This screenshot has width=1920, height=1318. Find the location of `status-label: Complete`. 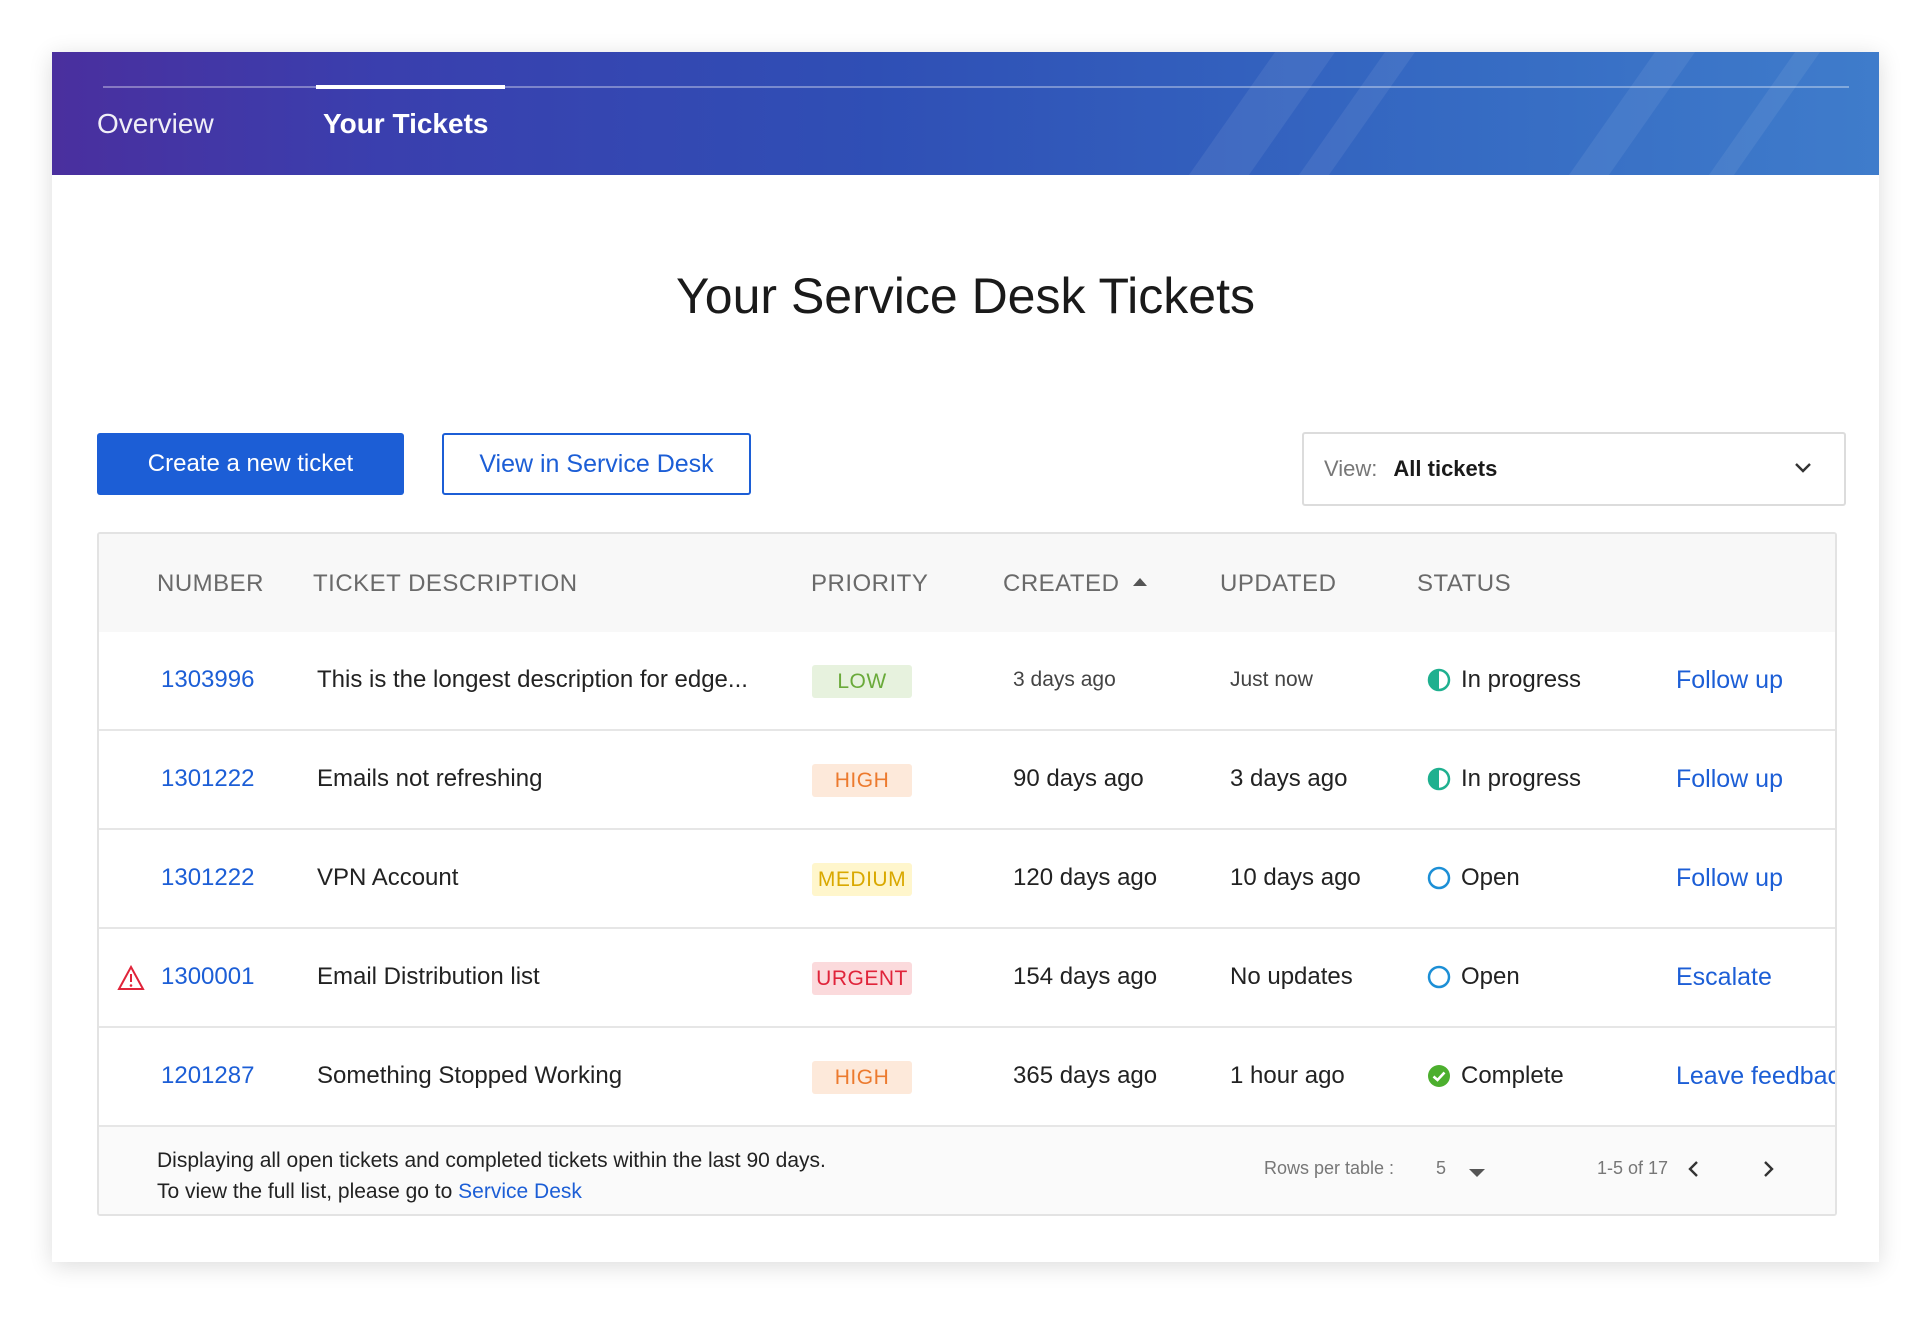

status-label: Complete is located at coordinates (1512, 1075).